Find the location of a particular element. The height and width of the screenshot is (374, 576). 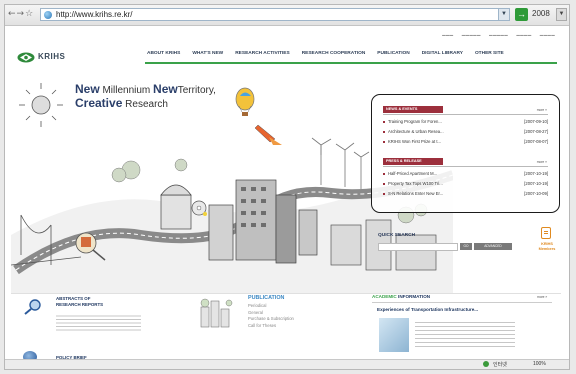

tagline-word: Research is located at coordinates (146, 104).